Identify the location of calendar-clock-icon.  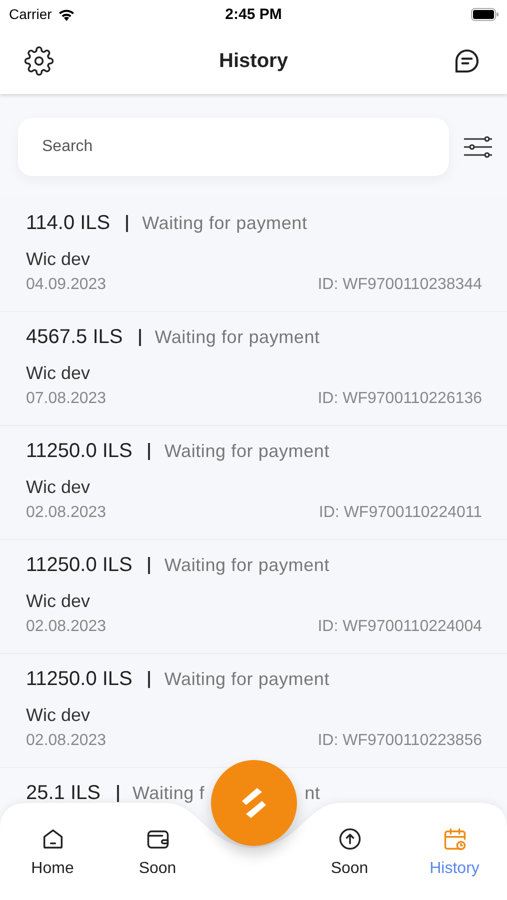
(455, 839).